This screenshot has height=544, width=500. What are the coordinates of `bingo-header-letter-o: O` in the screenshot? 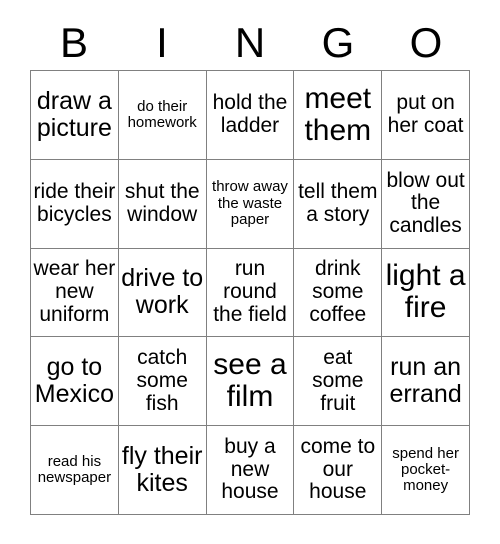 It's located at (426, 42).